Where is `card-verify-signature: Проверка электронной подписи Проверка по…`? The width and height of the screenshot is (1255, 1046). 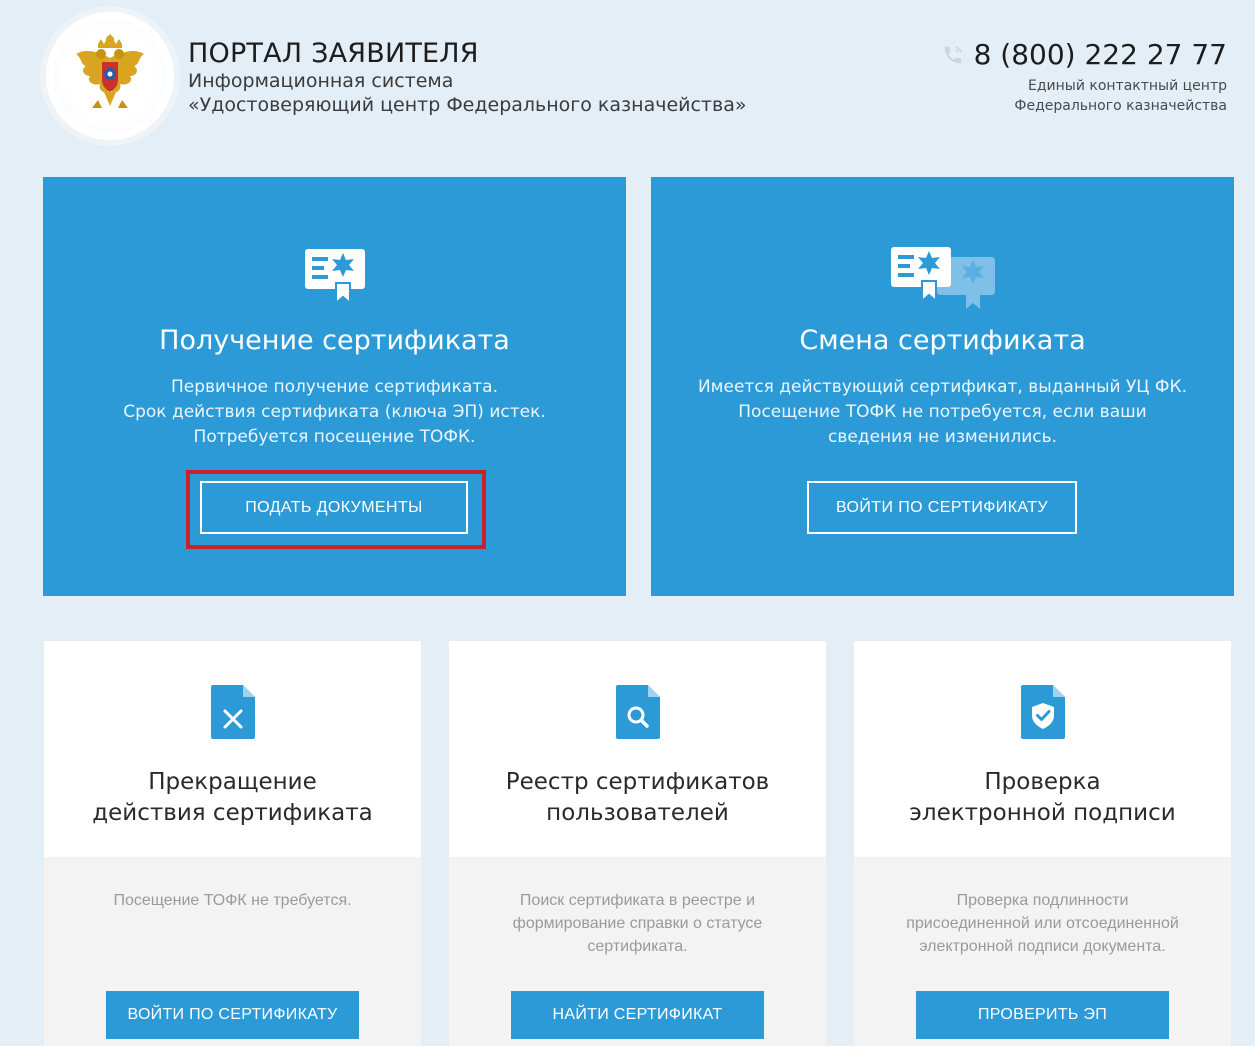
card-verify-signature: Проверка электронной подписи Проверка по… is located at coordinates (1042, 843).